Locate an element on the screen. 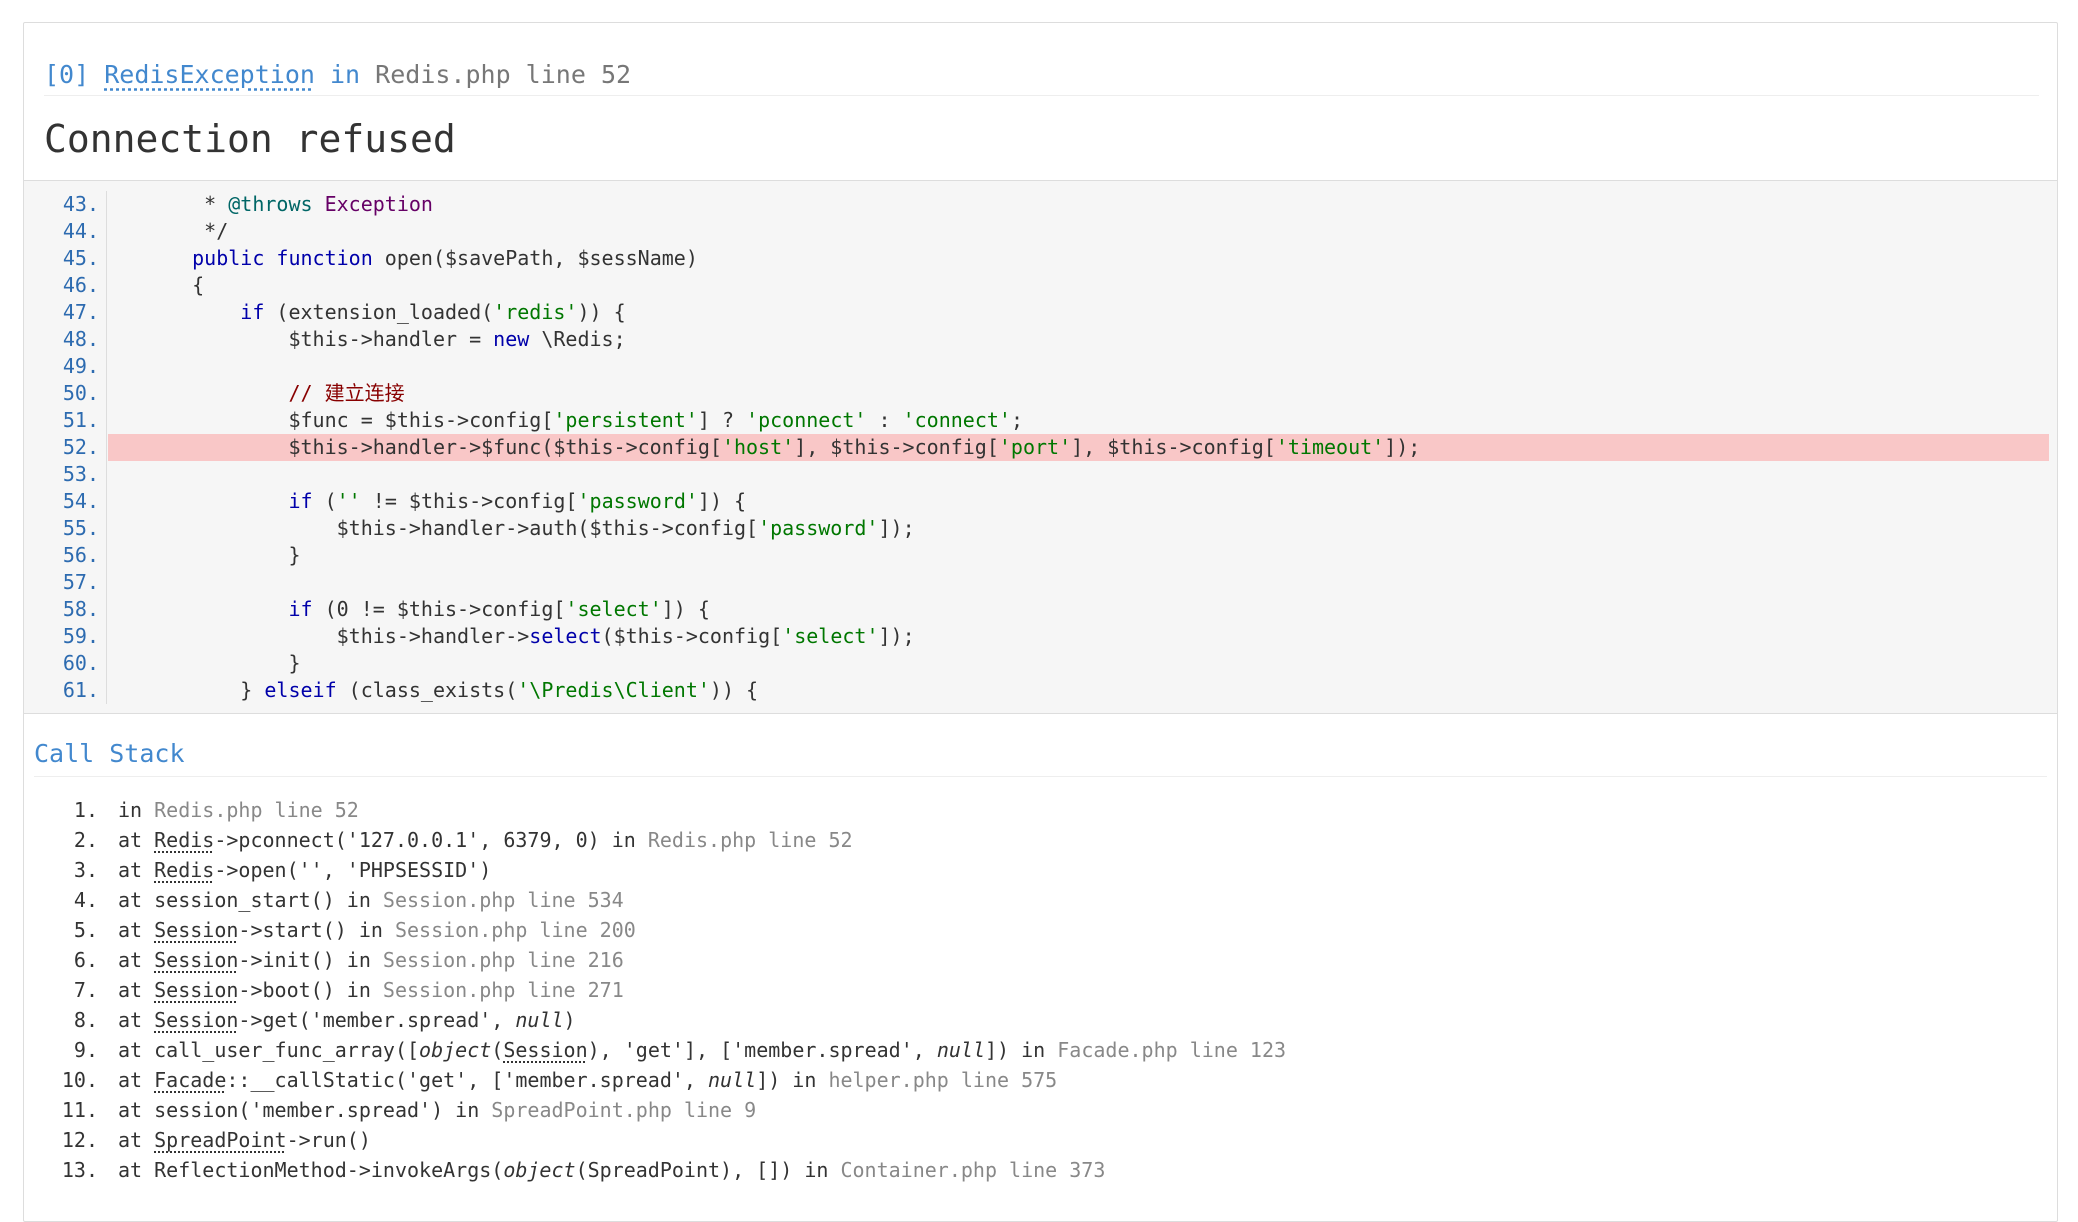 The image size is (2078, 1222). line-number: 49. is located at coordinates (80, 366).